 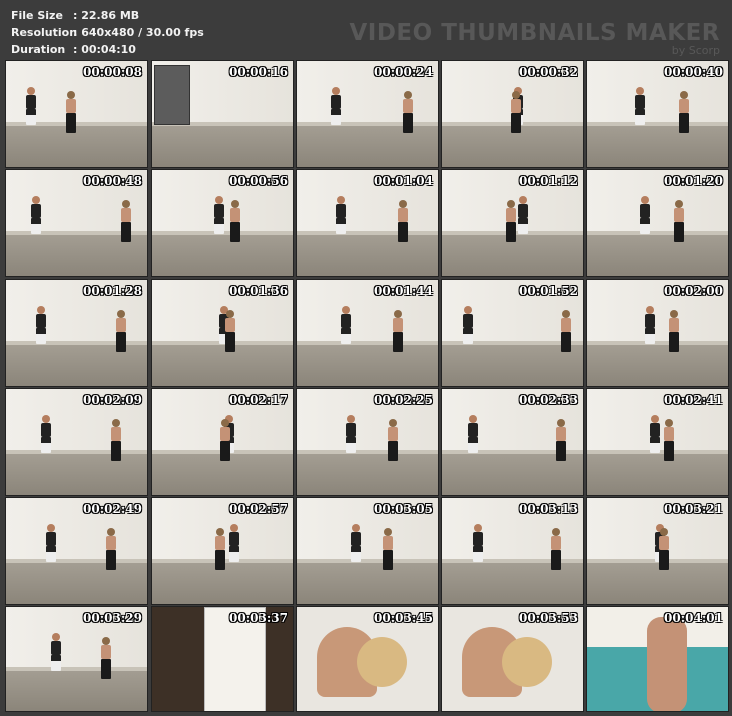 I want to click on garage-door, so click(x=172, y=95).